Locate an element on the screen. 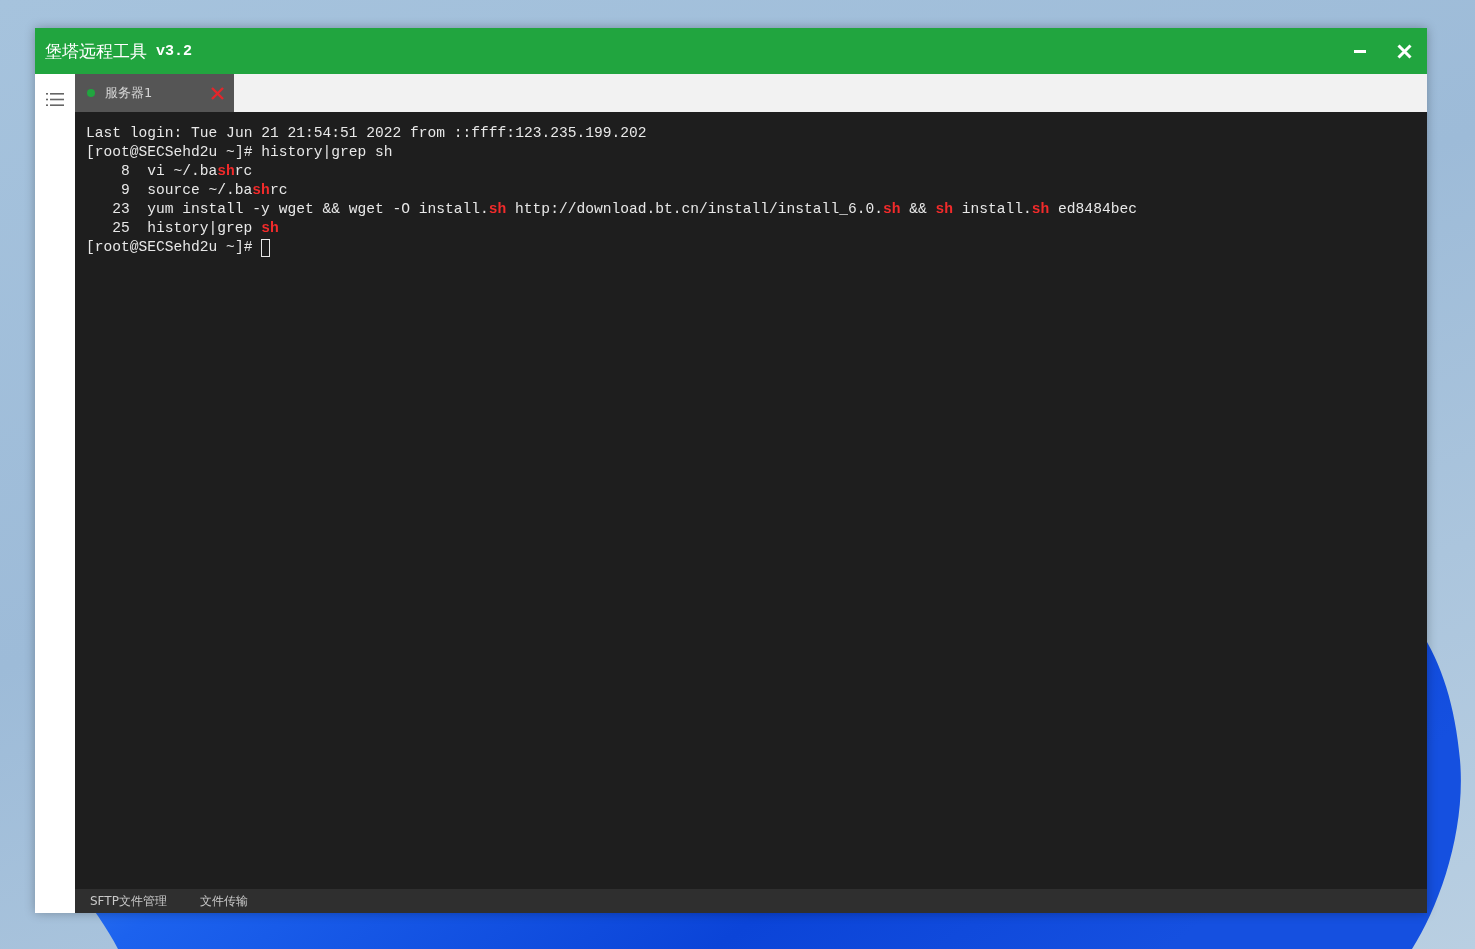 The height and width of the screenshot is (949, 1475). menu-icon is located at coordinates (55, 99).